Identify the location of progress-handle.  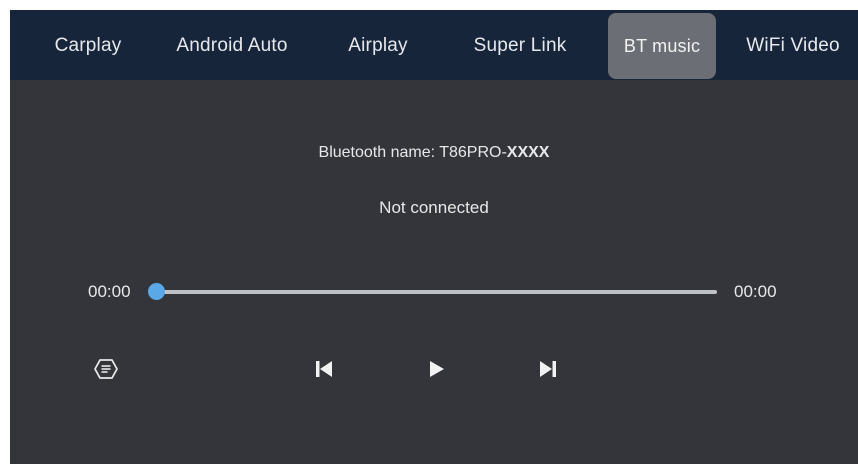
(156, 291).